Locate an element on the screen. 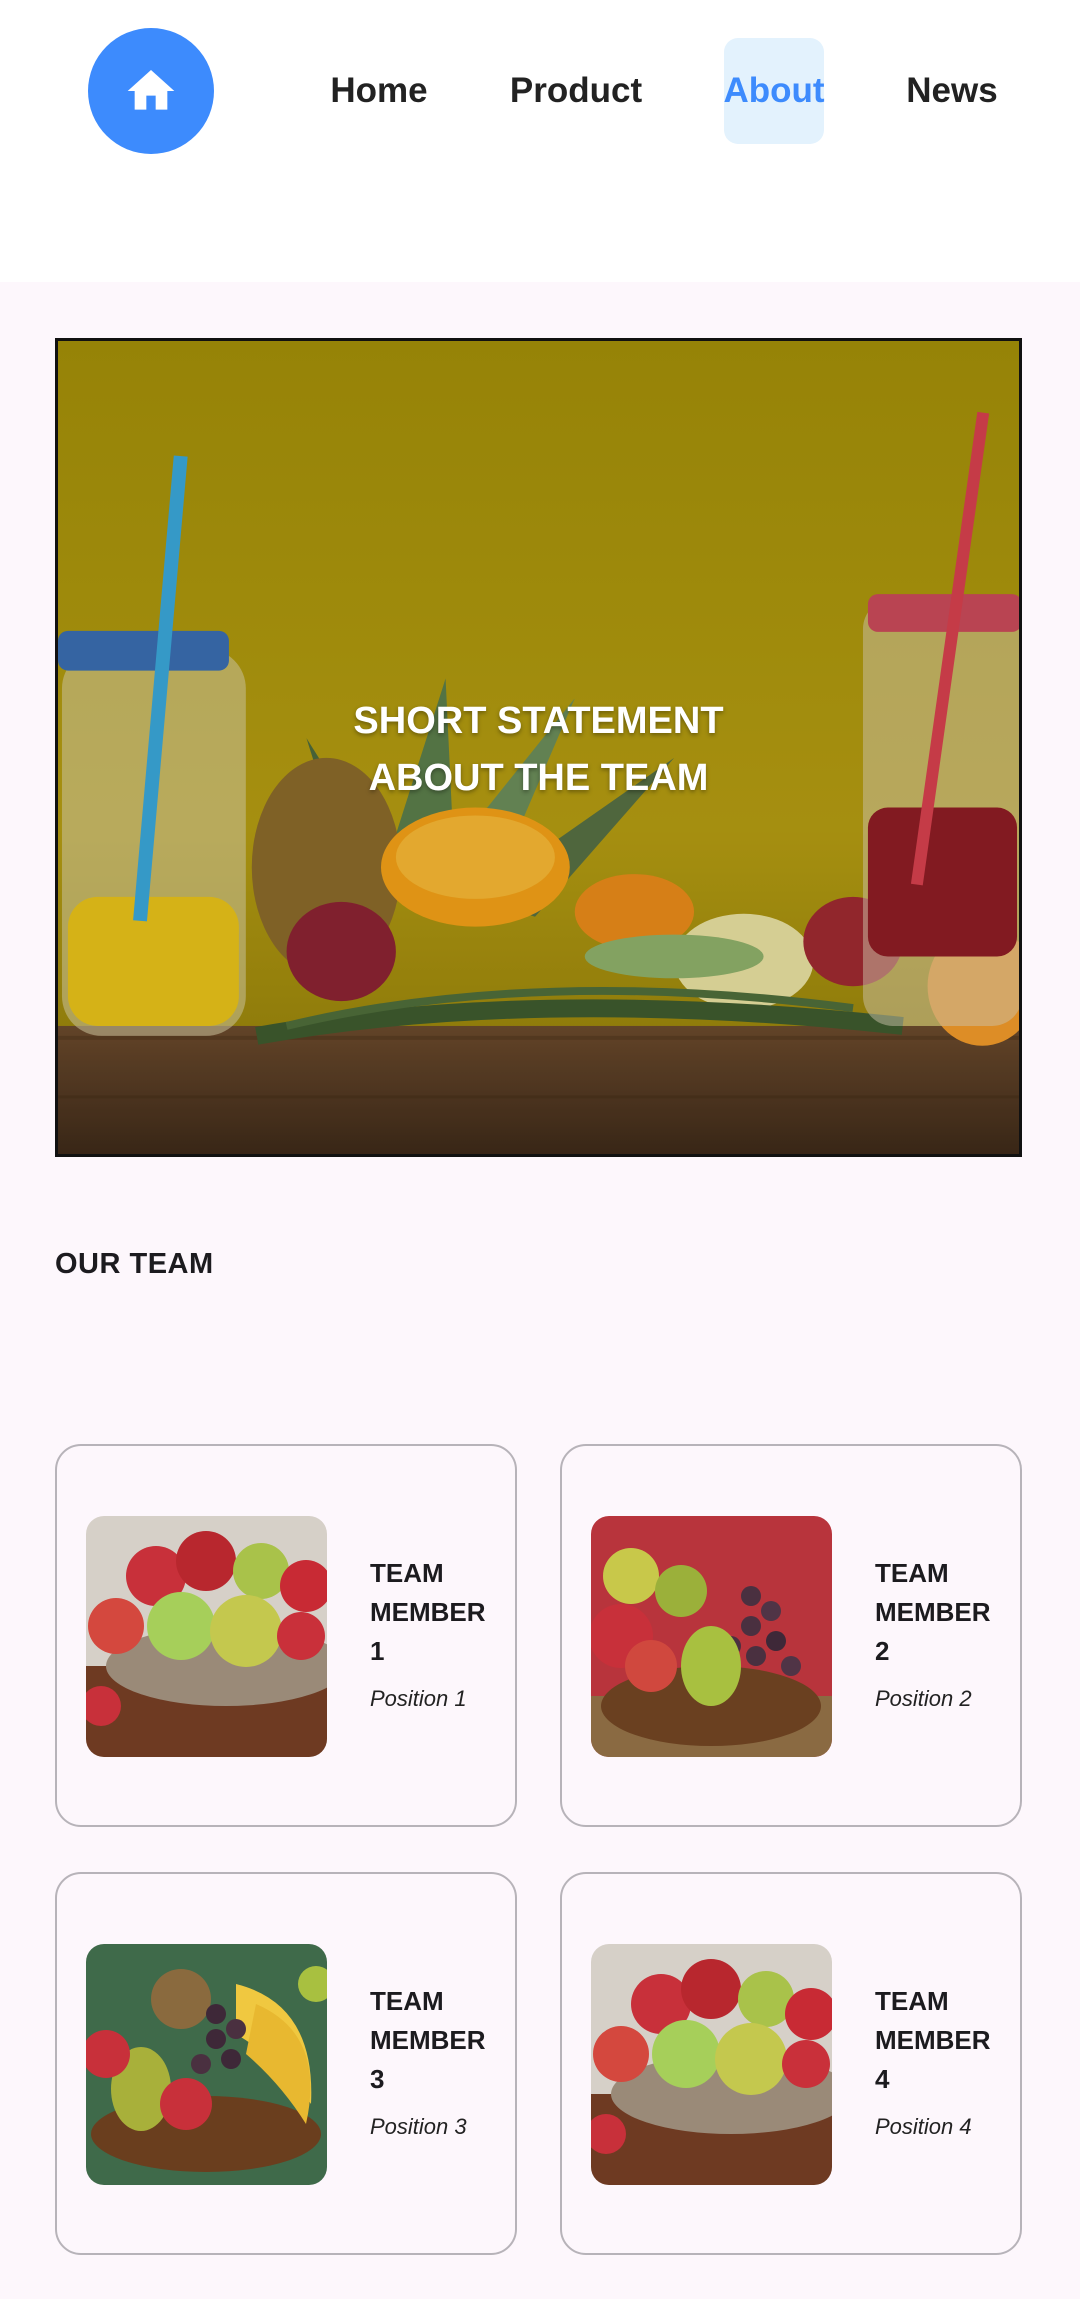 This screenshot has width=1080, height=2299. hero-statement-line-2: ABOUT THE TEAM is located at coordinates (538, 778).